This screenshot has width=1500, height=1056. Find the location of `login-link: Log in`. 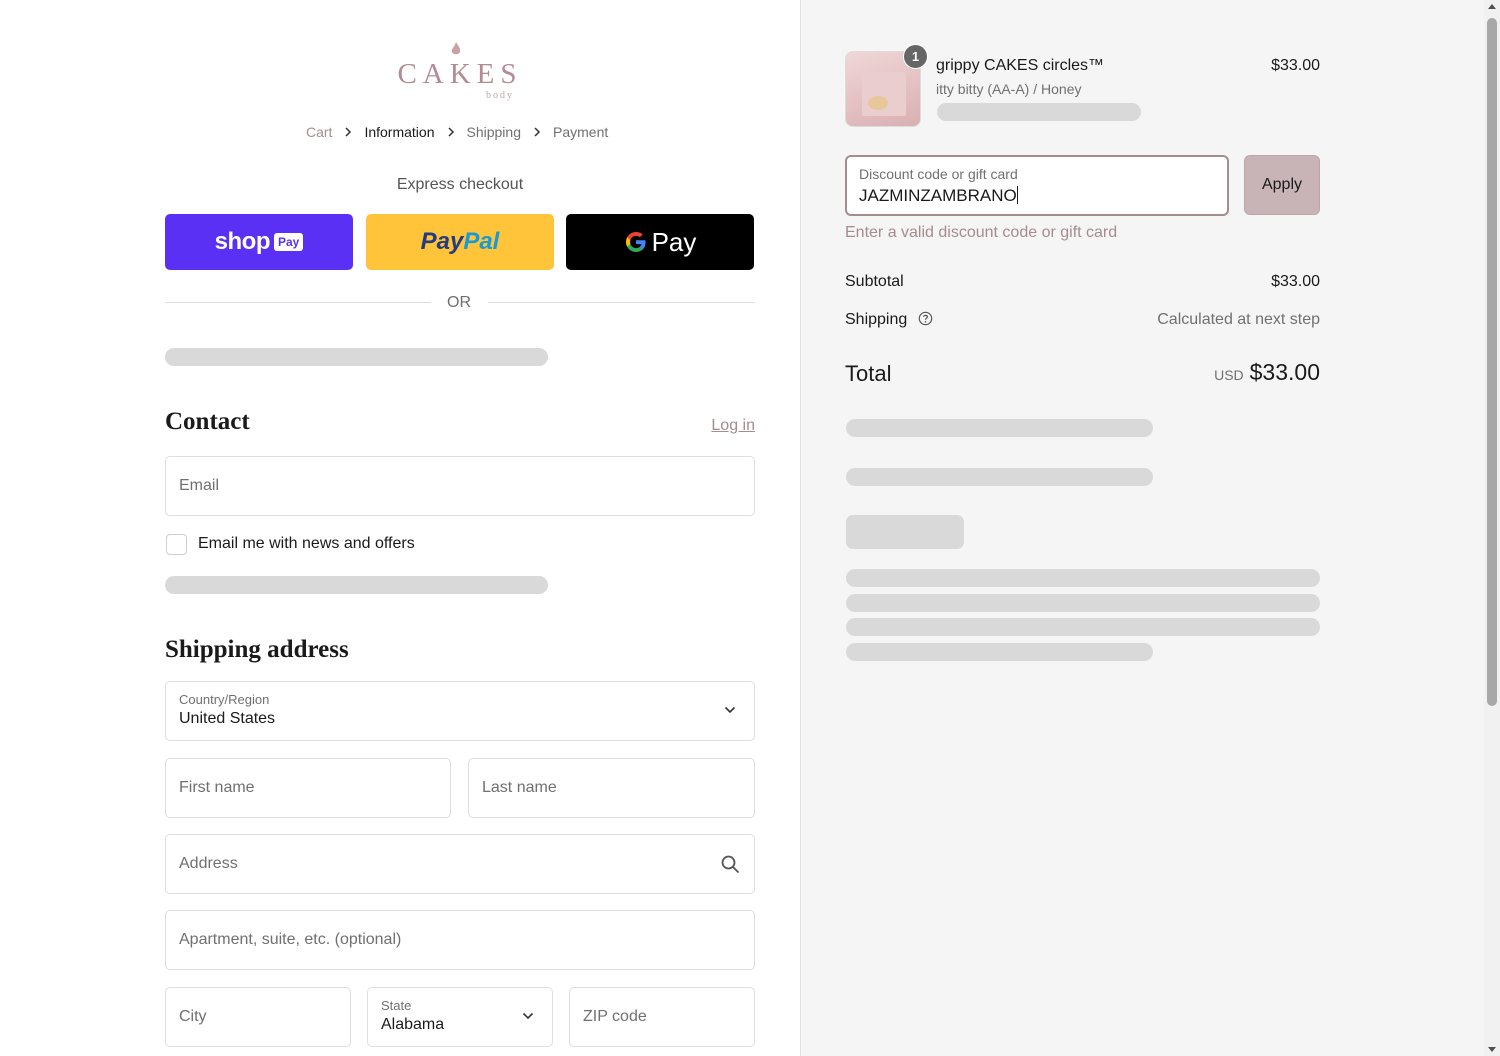

login-link: Log in is located at coordinates (727, 426).